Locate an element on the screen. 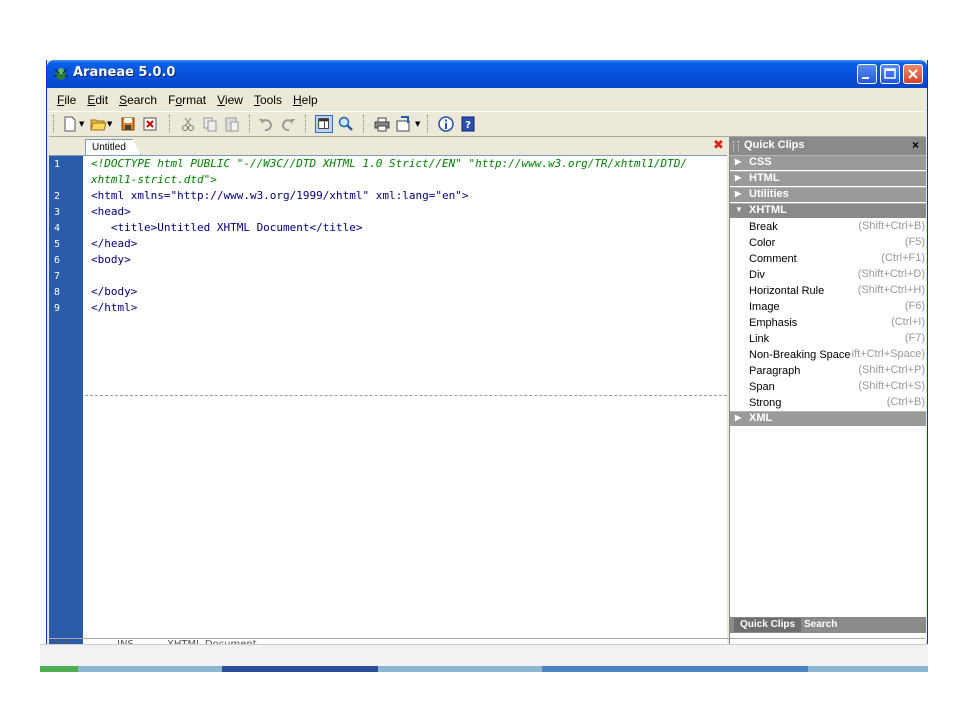  start-button is located at coordinates (59, 669).